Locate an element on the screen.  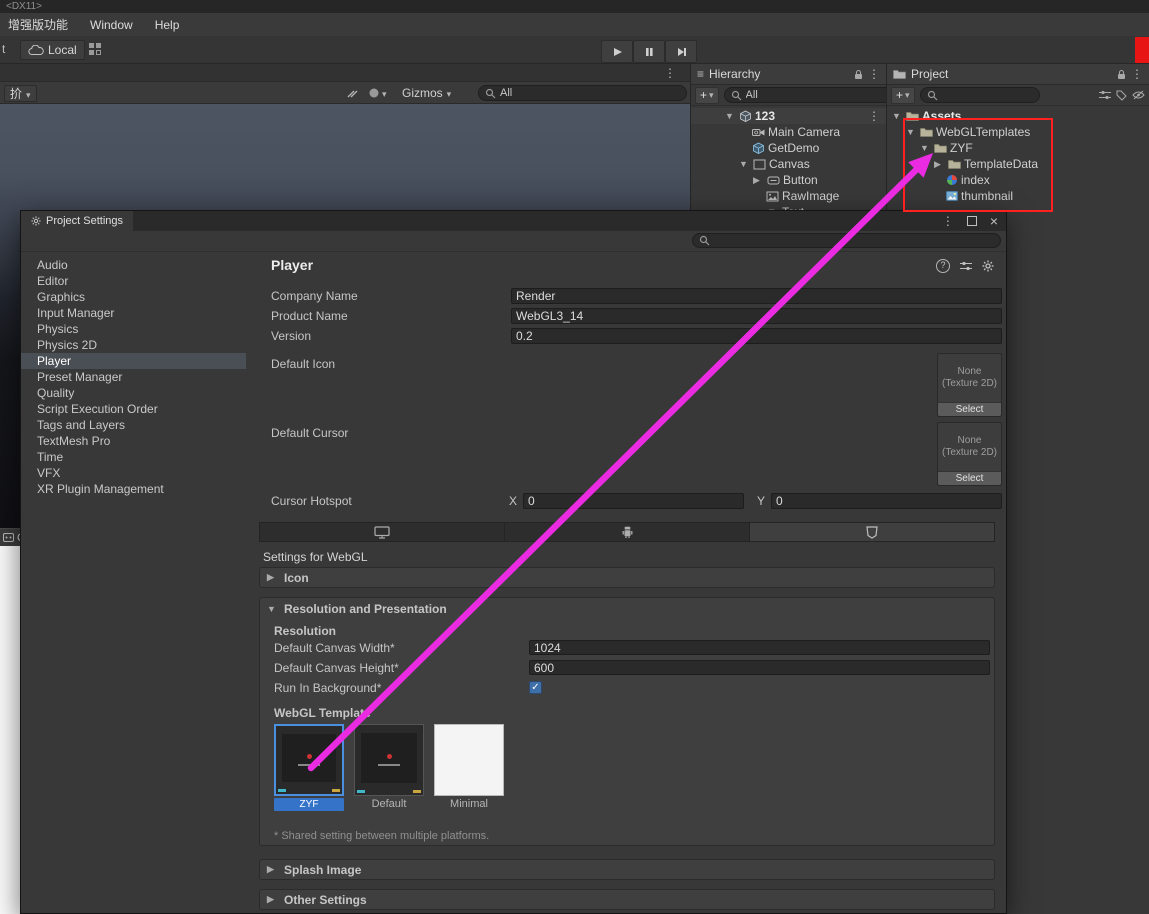
hotspot-y-field is located at coordinates (886, 501).